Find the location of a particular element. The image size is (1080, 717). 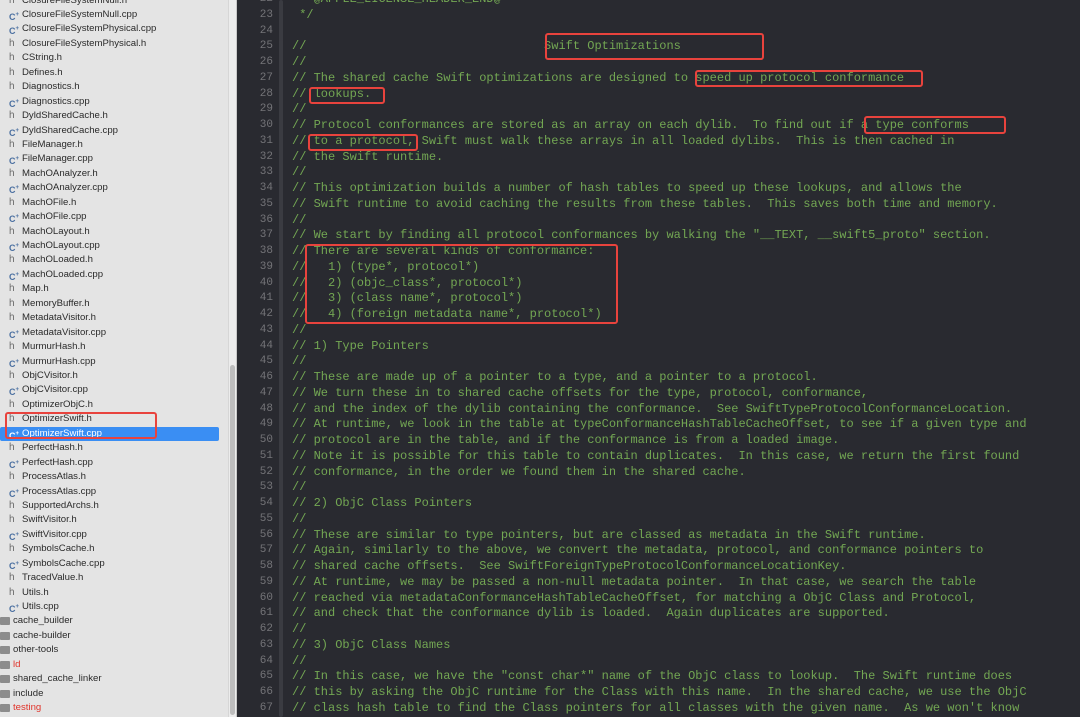

scrollbar-thumb is located at coordinates (232, 540).